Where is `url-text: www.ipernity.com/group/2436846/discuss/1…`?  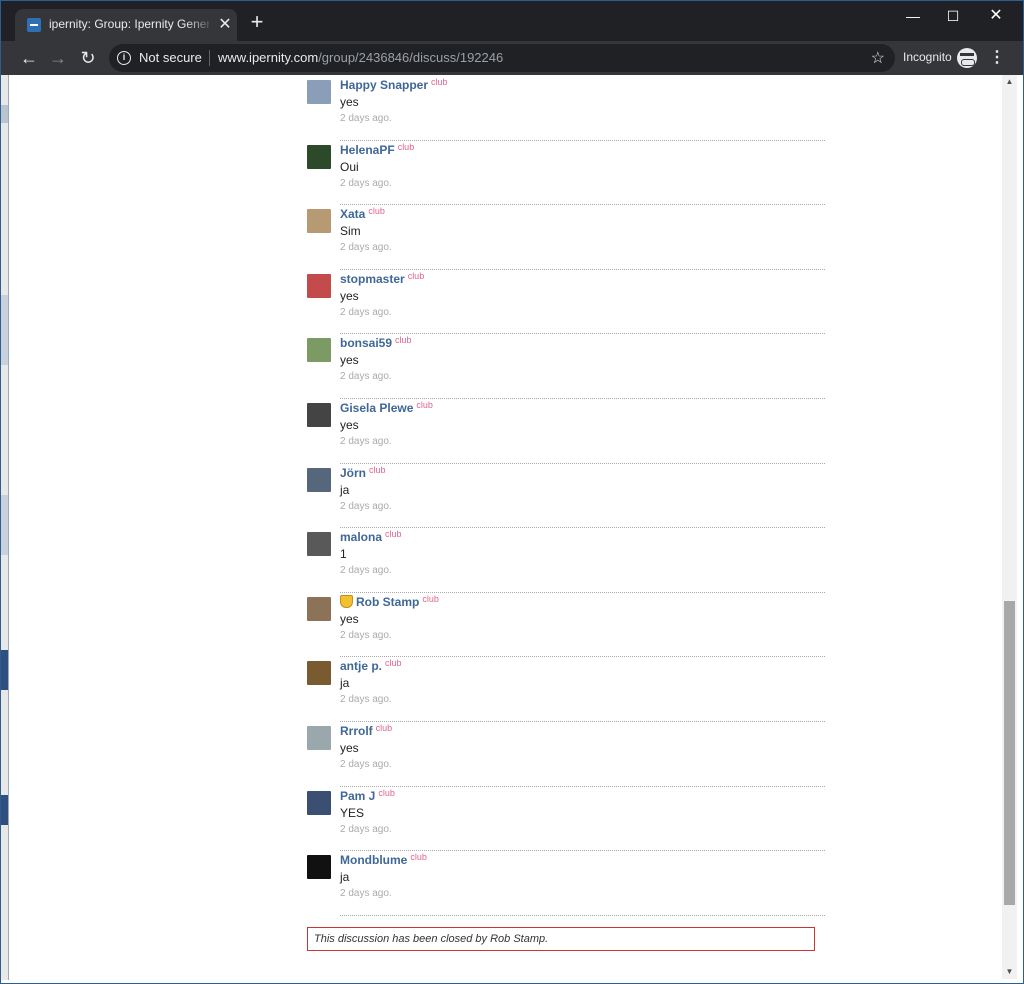 url-text: www.ipernity.com/group/2436846/discuss/1… is located at coordinates (360, 57).